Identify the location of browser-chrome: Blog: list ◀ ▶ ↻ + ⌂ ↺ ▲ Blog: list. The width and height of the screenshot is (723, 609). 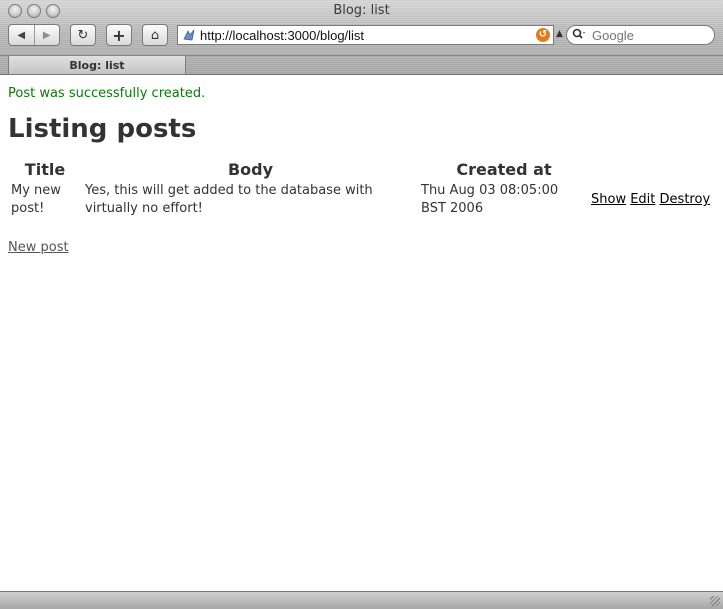
(361, 37).